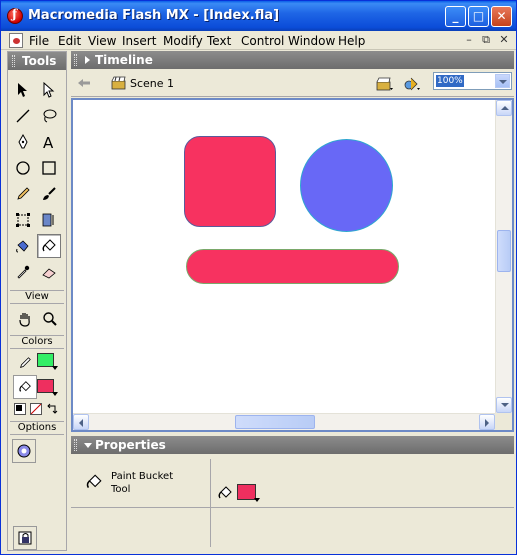 This screenshot has height=555, width=517. I want to click on doc-restore-button: ⧉, so click(486, 40).